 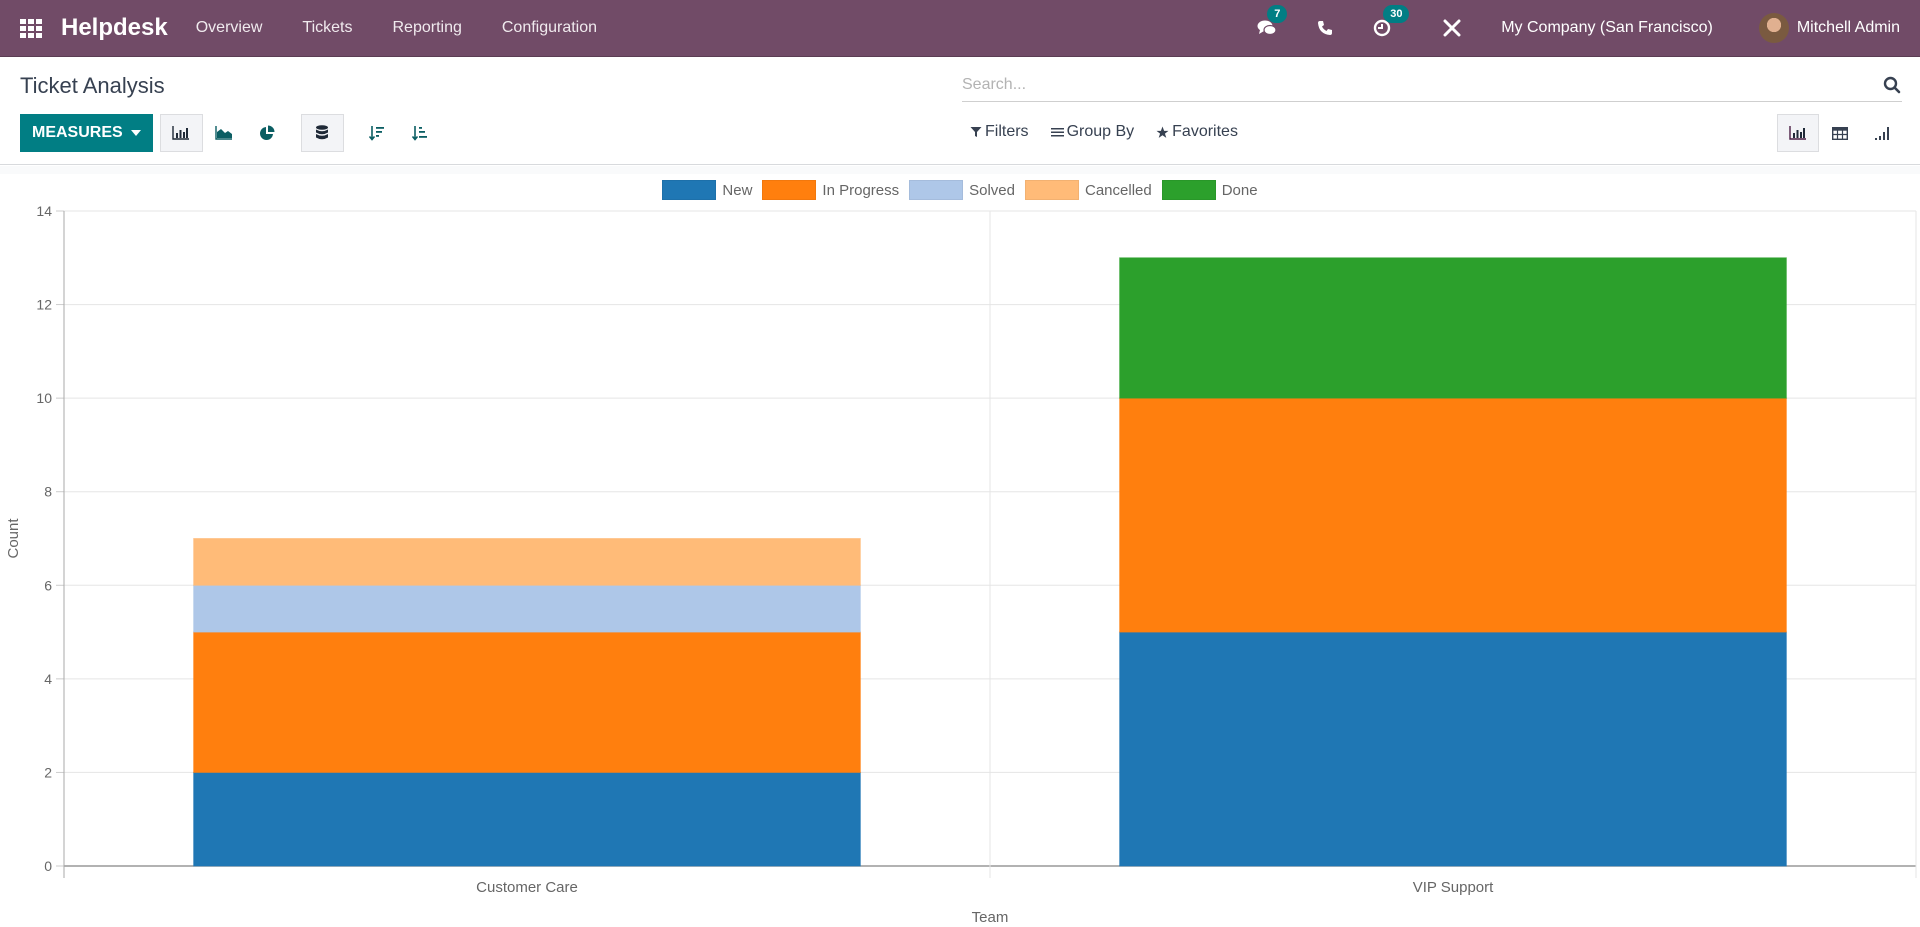 I want to click on chart-legend: New In Progress Solved Cancelled Done, so click(x=960, y=190).